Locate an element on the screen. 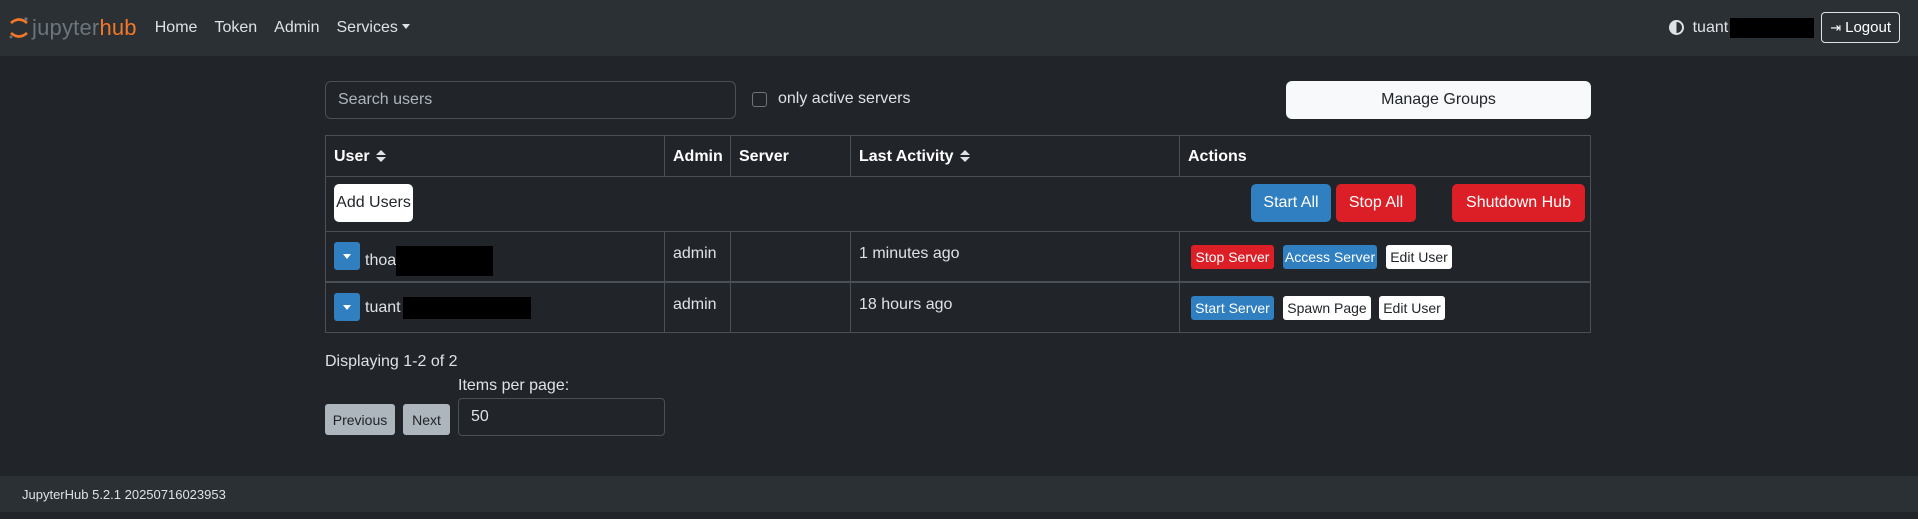  next-page-button: Next is located at coordinates (426, 419).